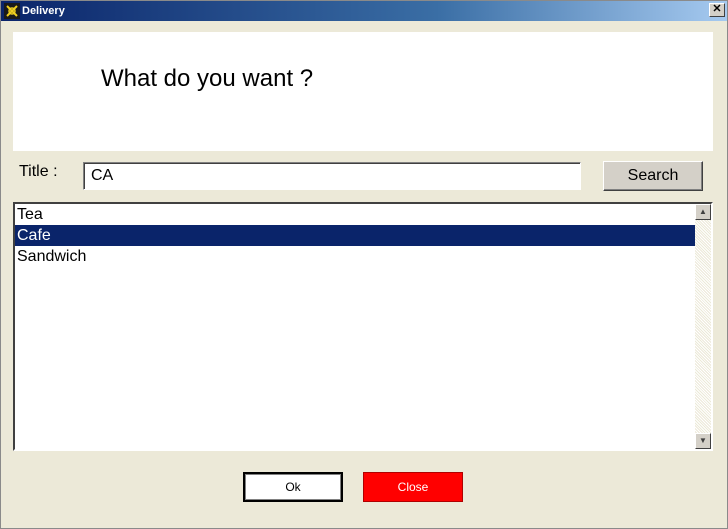 The width and height of the screenshot is (728, 529). Describe the element at coordinates (332, 176) in the screenshot. I see `title-search-input` at that location.